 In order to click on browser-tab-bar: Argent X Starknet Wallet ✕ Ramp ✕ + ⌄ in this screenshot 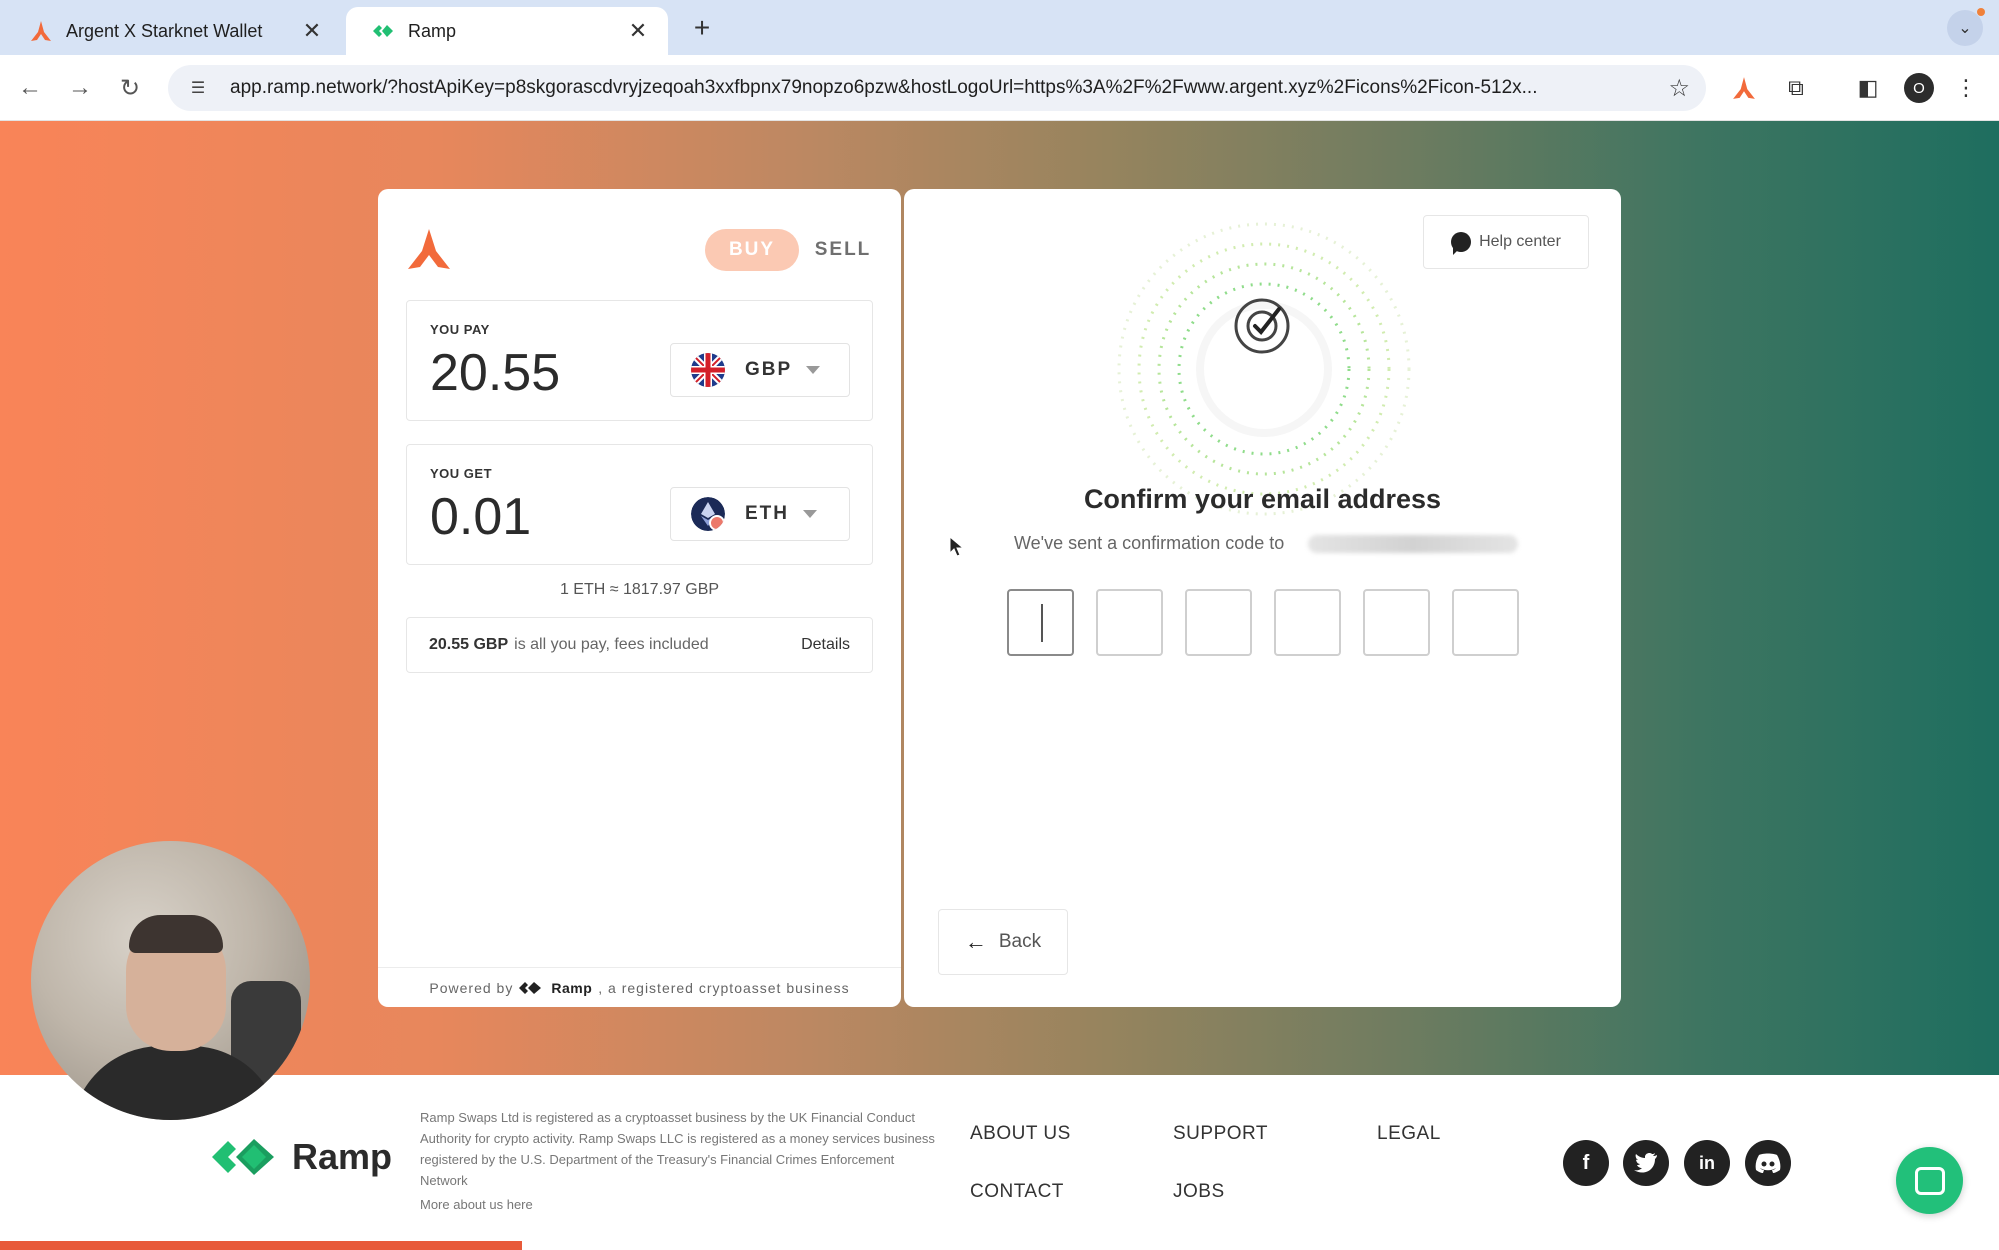, I will do `click(999, 27)`.